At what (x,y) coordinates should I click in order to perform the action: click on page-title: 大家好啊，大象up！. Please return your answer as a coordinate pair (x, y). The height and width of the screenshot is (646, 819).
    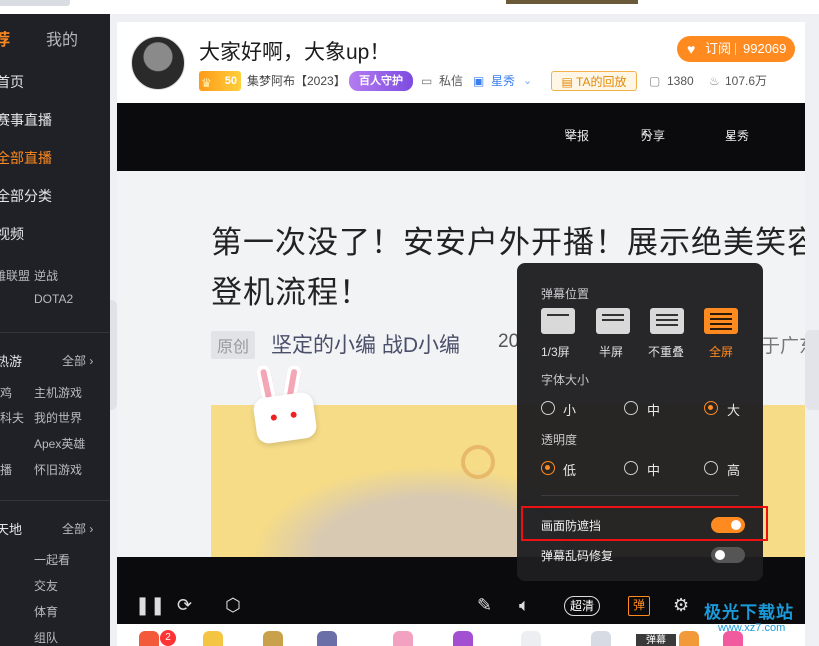
    Looking at the image, I should click on (295, 52).